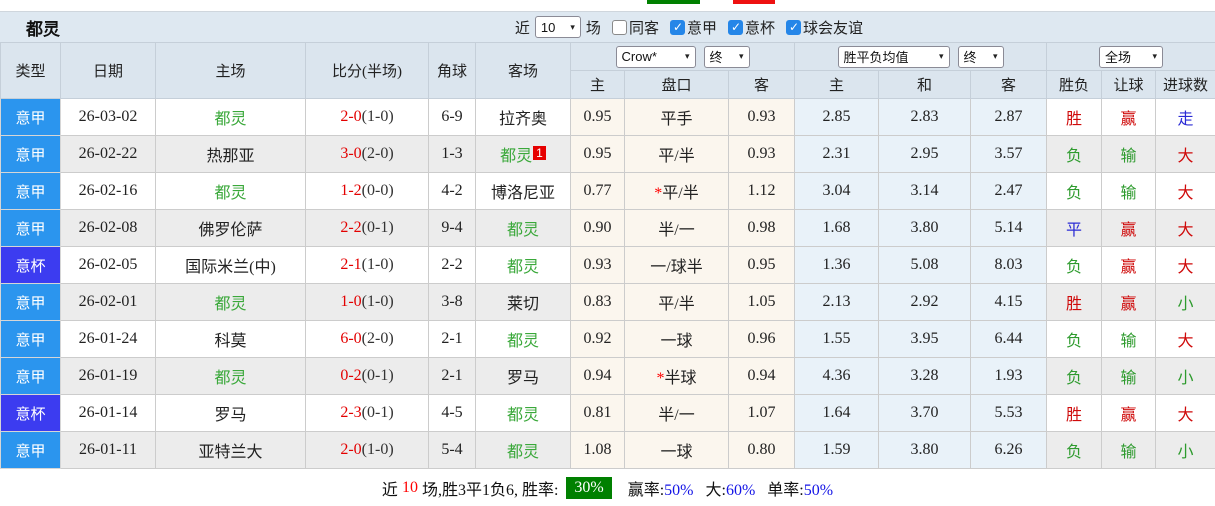 This screenshot has width=1215, height=506. I want to click on result-cell: 平, so click(1074, 228).